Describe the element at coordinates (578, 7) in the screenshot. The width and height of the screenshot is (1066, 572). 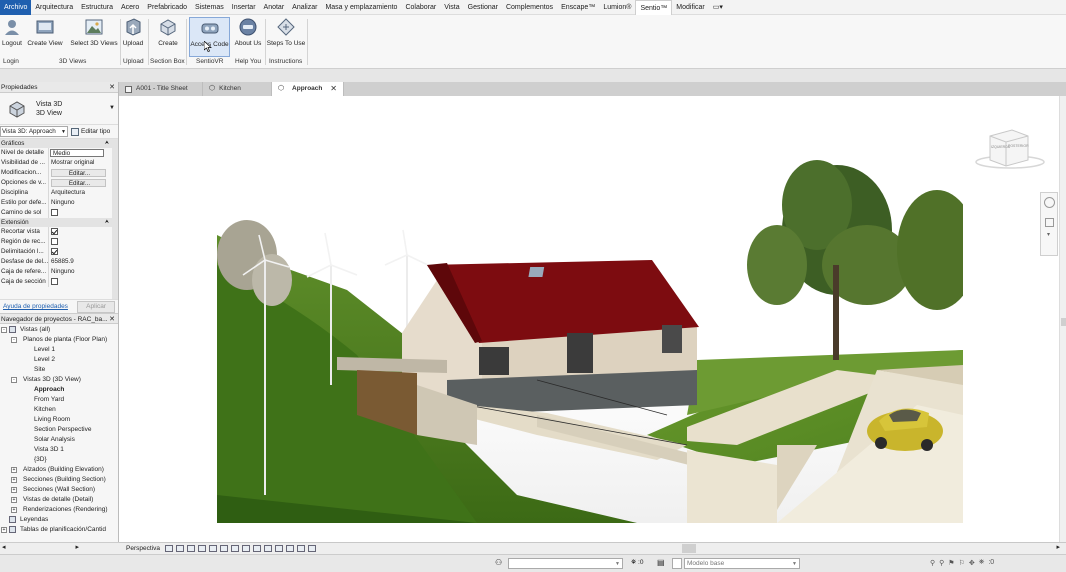
I see `menu-enscape: Enscape™` at that location.